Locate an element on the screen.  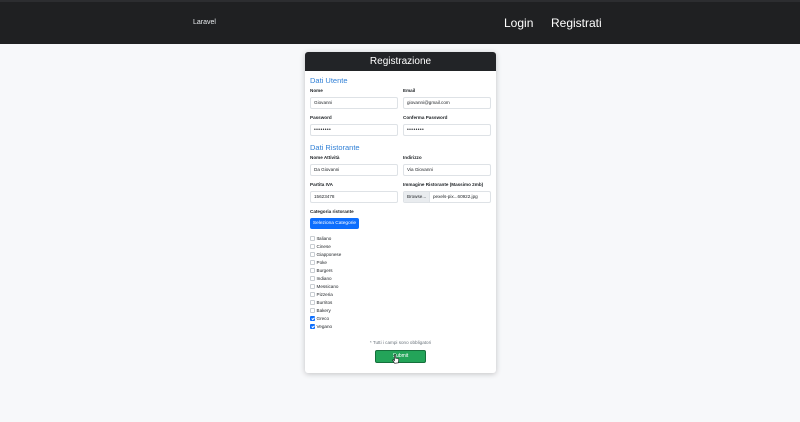
submit-button: Submit is located at coordinates (400, 356).